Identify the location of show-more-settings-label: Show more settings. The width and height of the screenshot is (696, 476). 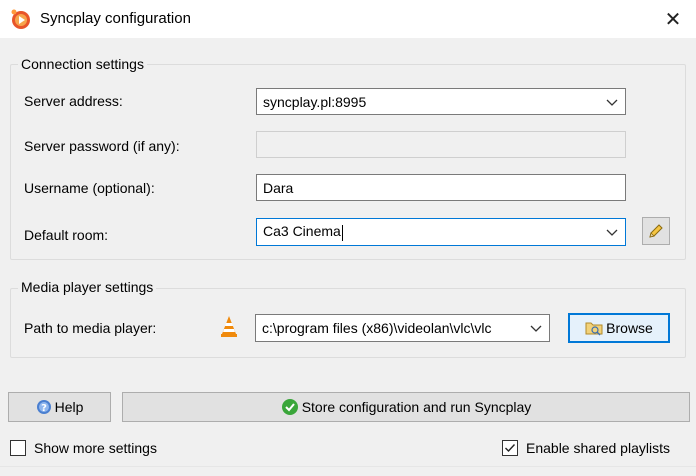
(95, 448).